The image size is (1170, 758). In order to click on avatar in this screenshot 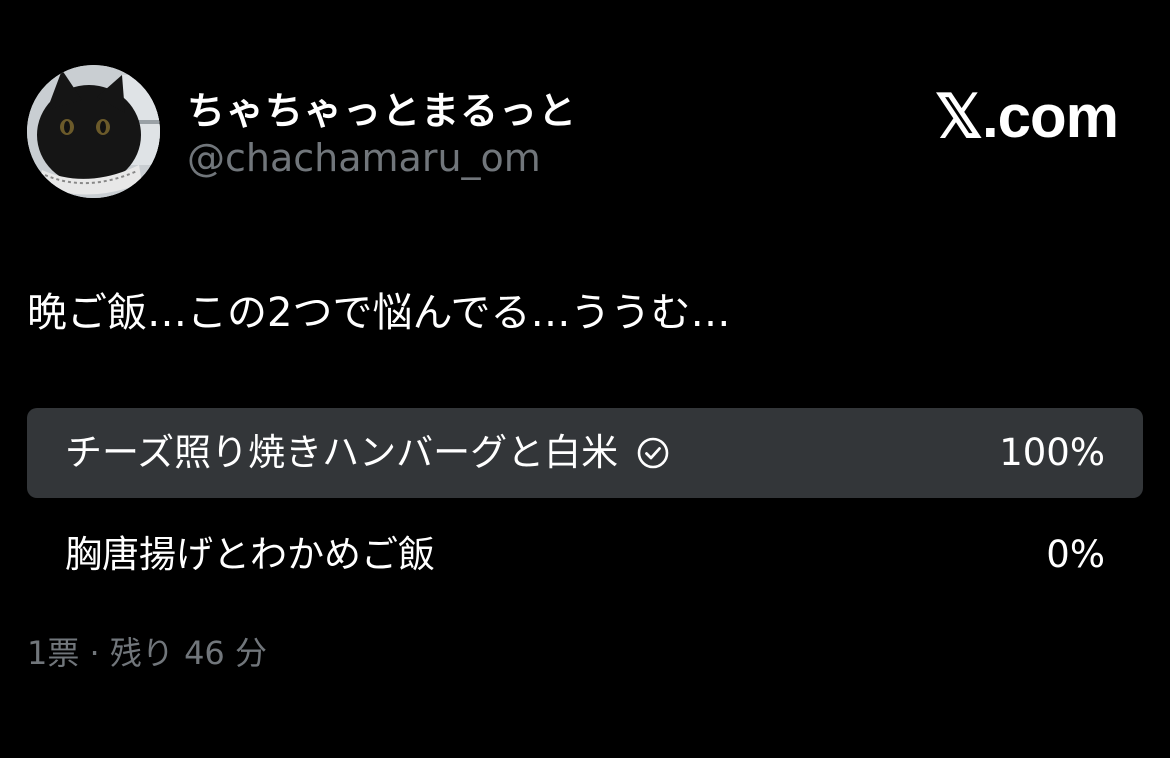, I will do `click(93, 131)`.